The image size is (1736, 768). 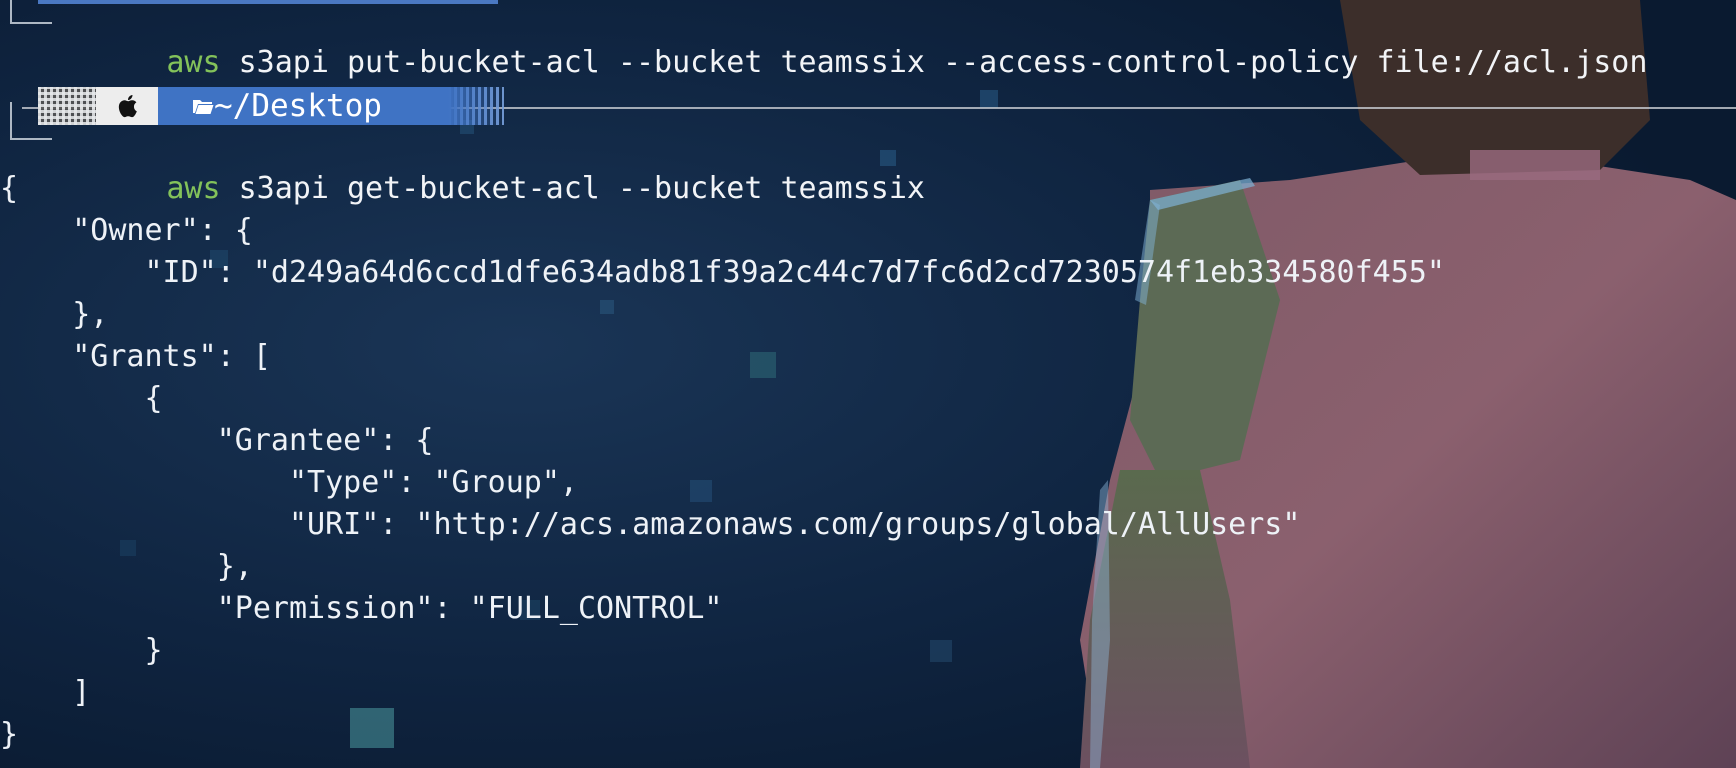 What do you see at coordinates (126, 230) in the screenshot?
I see `output-line: "Owner": {` at bounding box center [126, 230].